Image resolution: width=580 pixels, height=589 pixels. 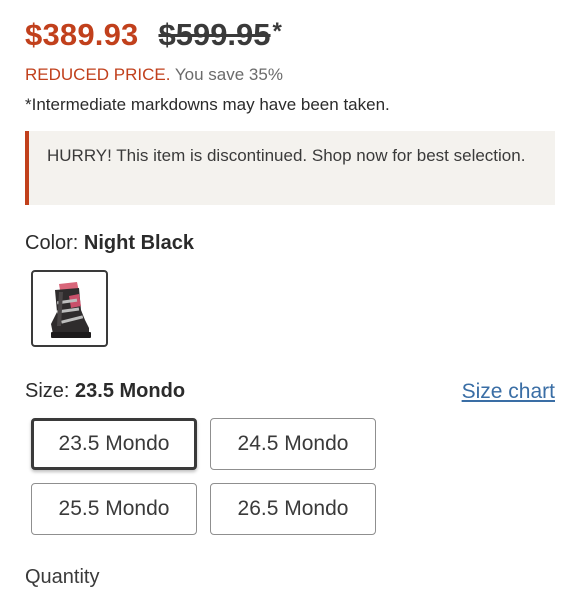 I want to click on price-footnote-asterisk: *, so click(x=277, y=31).